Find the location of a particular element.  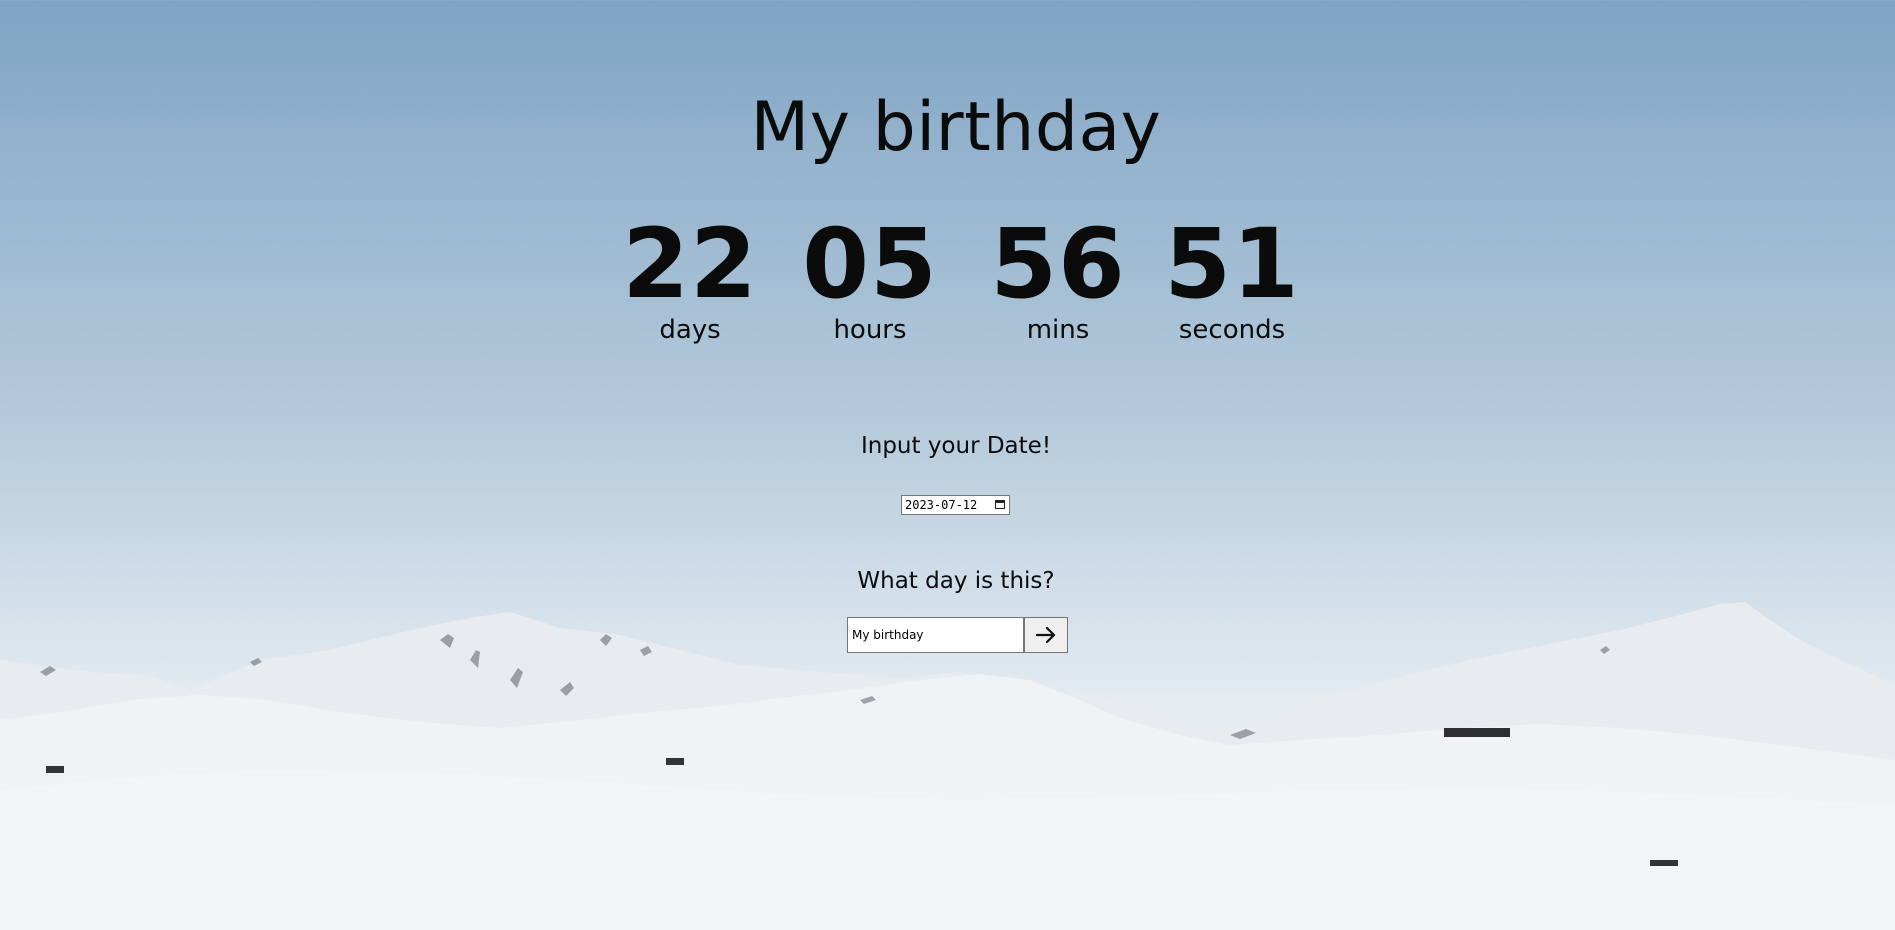

countdown-hours: 05 hours is located at coordinates (870, 280).